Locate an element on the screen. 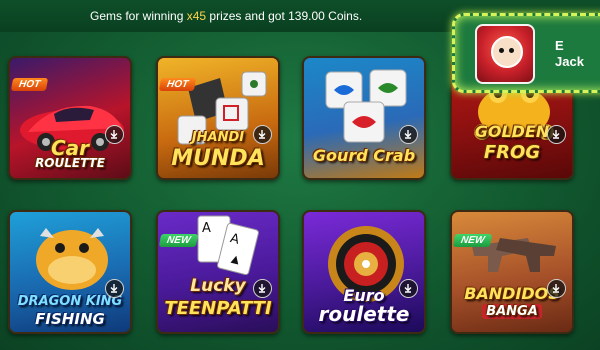 The image size is (600, 350). game-title-line2: MUNDA is located at coordinates (218, 158).